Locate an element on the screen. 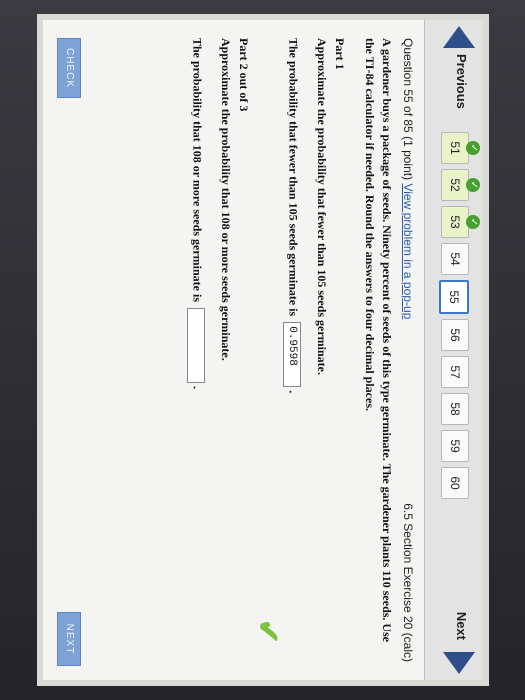  popup-link: View problem in a pop-up is located at coordinates (408, 251).